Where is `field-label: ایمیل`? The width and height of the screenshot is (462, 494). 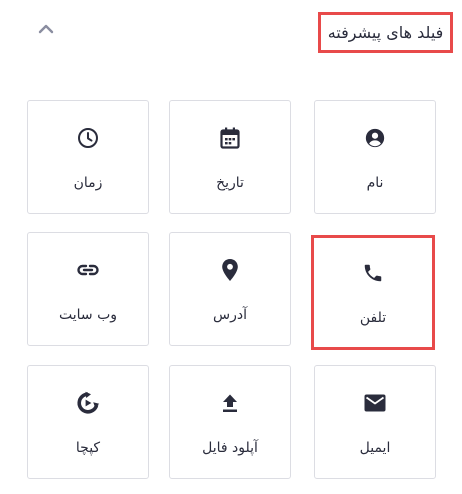
field-label: ایمیل is located at coordinates (375, 448).